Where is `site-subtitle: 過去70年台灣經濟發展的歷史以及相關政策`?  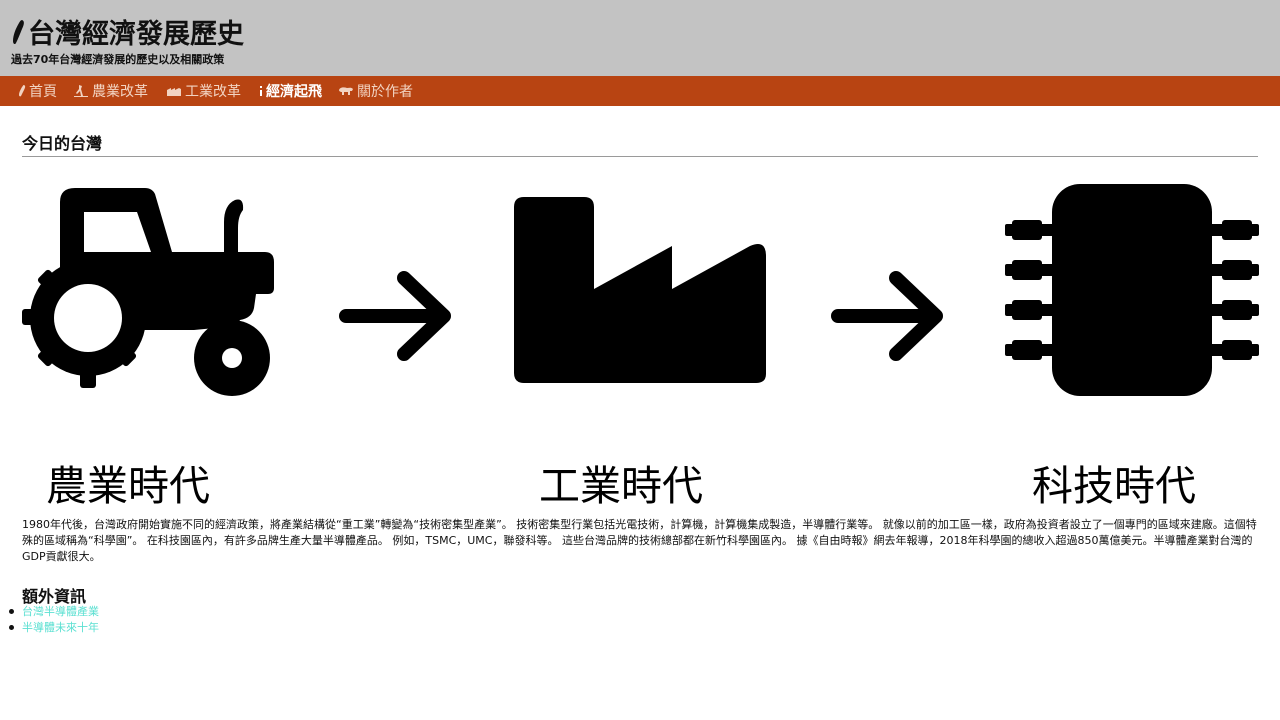
site-subtitle: 過去70年台灣經濟發展的歷史以及相關政策 is located at coordinates (118, 59).